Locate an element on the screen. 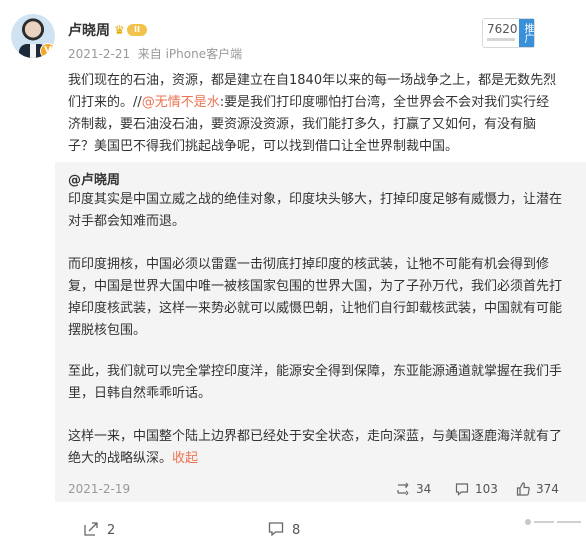 The width and height of the screenshot is (586, 545). thumbs-up-icon is located at coordinates (523, 489).